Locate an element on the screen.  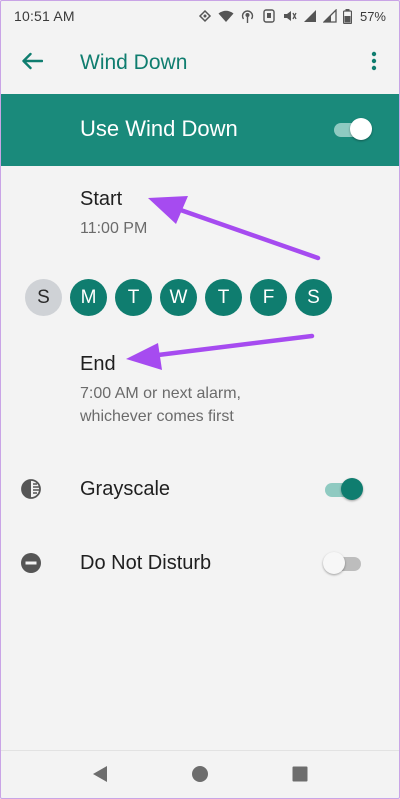
battery-percent: 57% is located at coordinates (372, 16).